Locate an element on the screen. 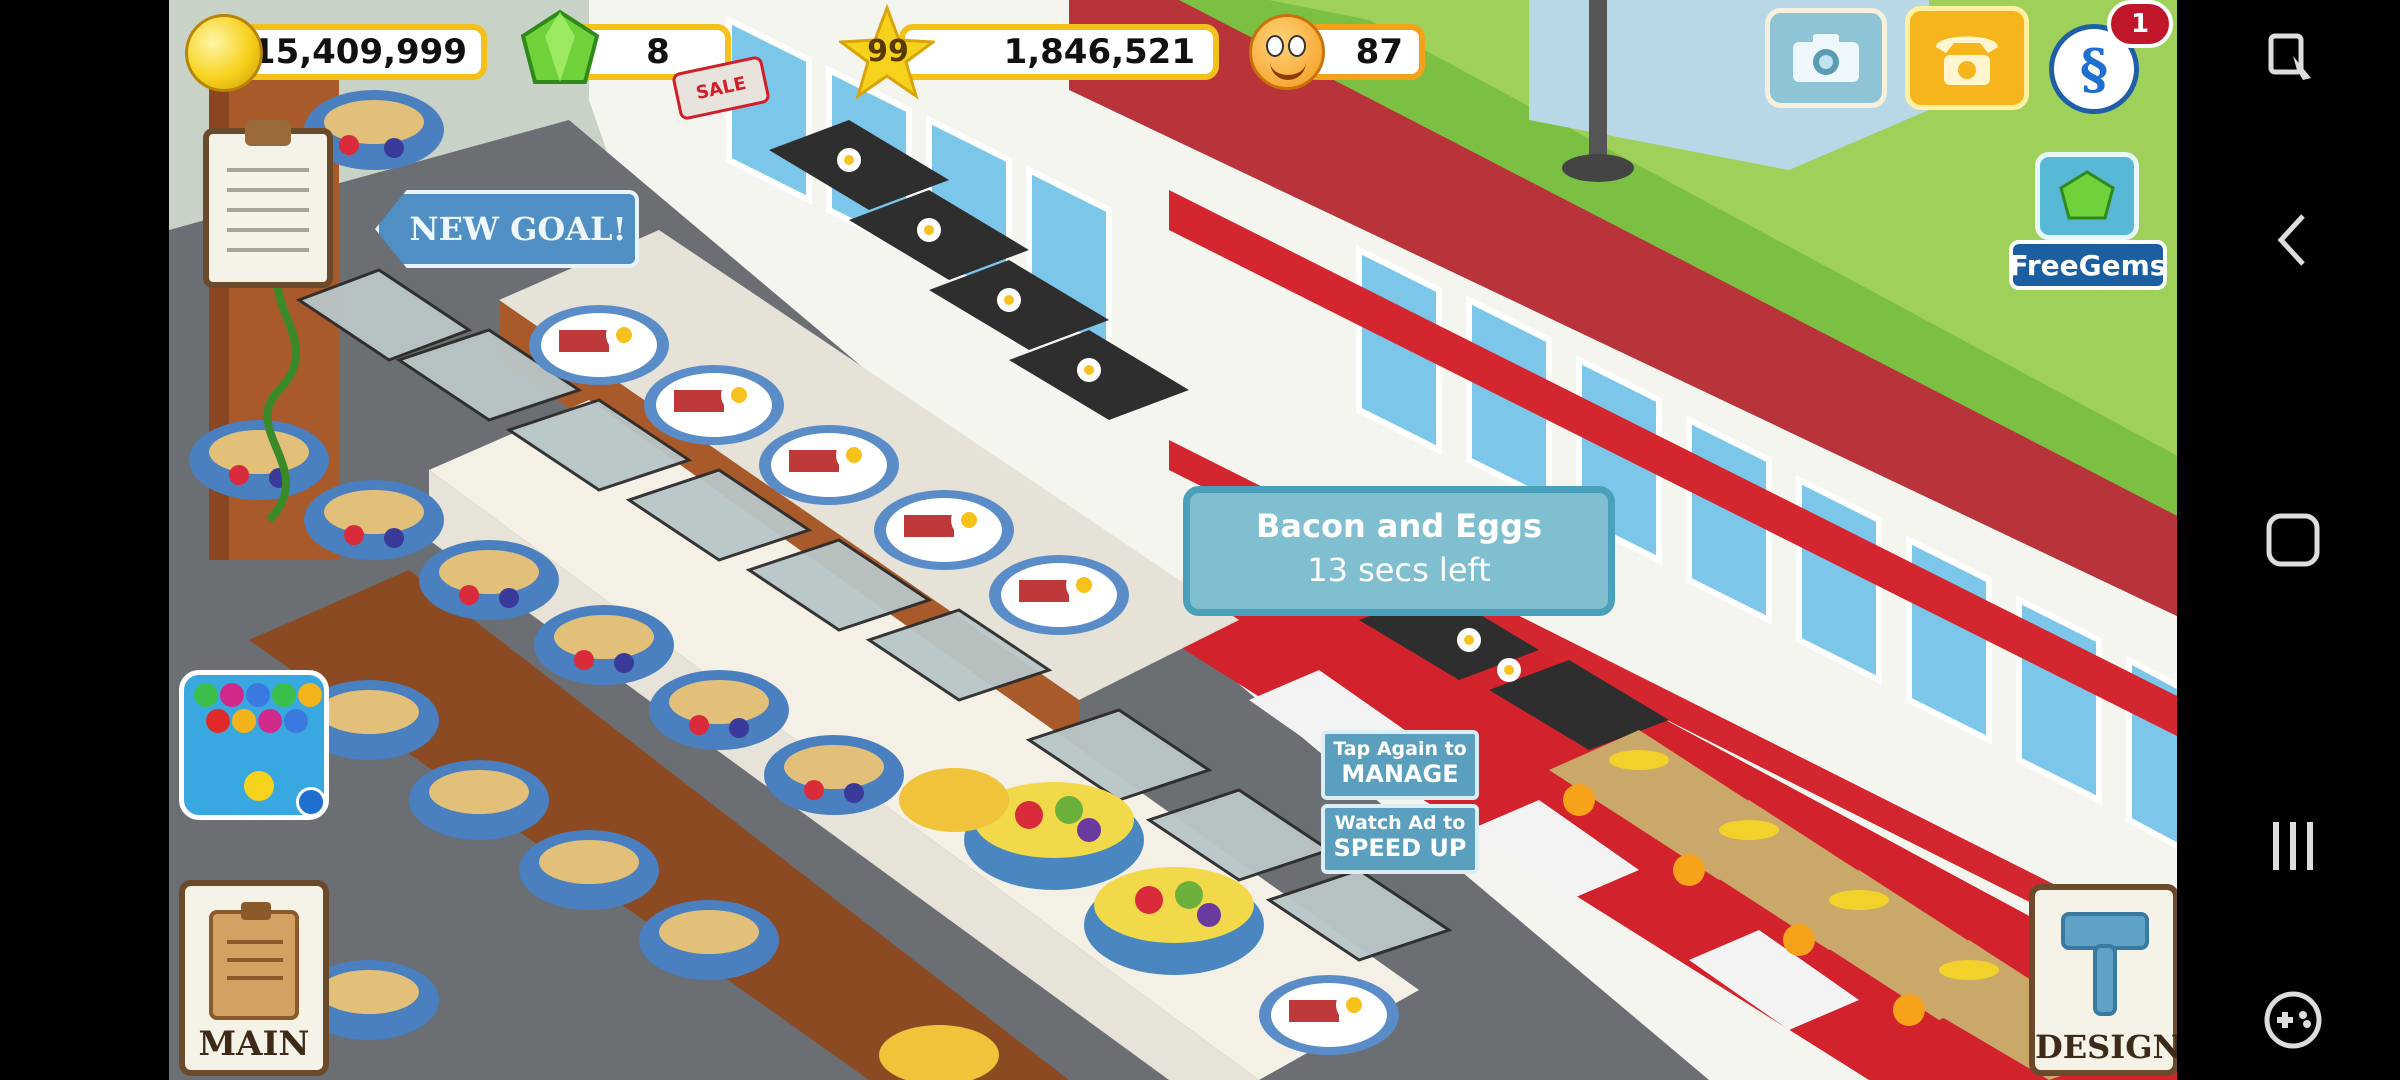  game-tools-button is located at coordinates (2293, 1020).